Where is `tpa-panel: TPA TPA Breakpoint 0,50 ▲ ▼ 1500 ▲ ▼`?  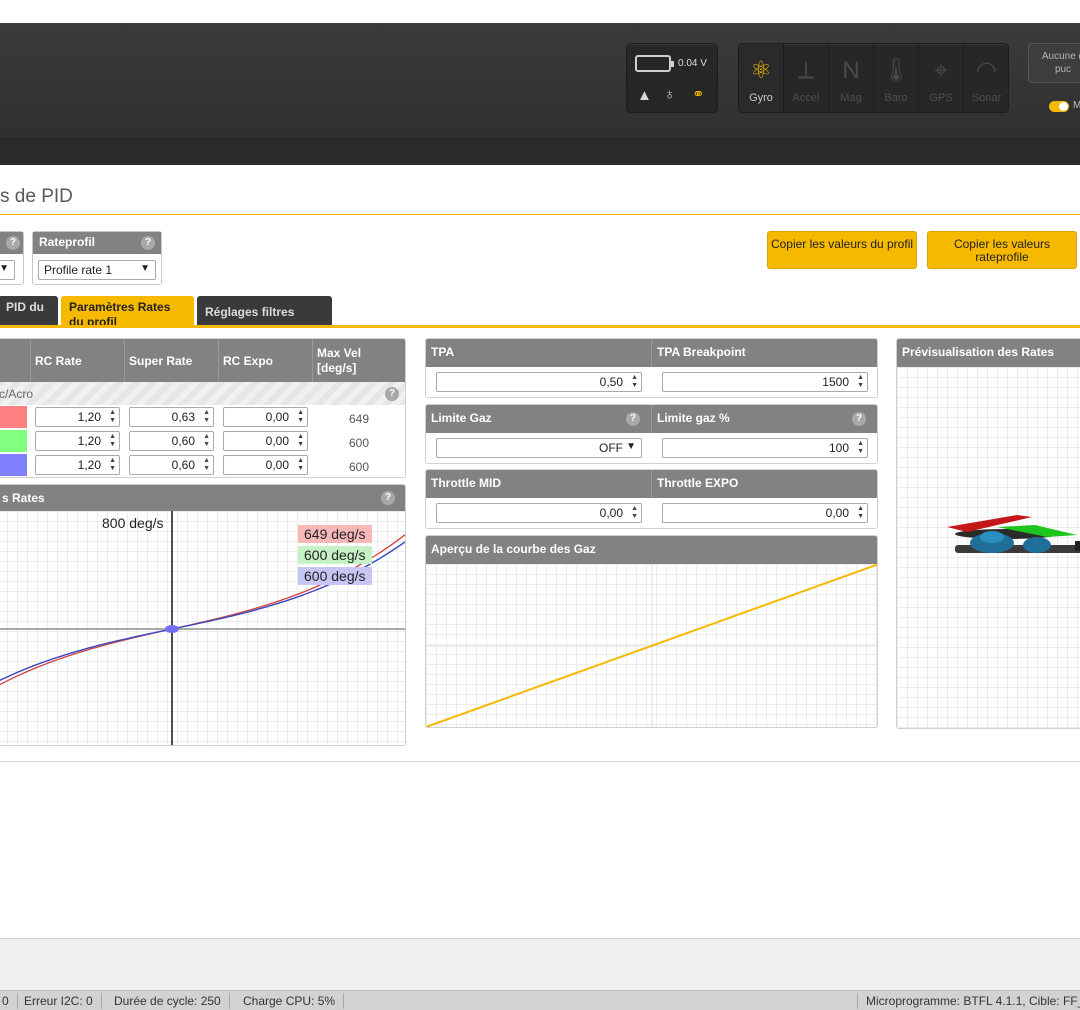 tpa-panel: TPA TPA Breakpoint 0,50 ▲ ▼ 1500 ▲ ▼ is located at coordinates (651, 368).